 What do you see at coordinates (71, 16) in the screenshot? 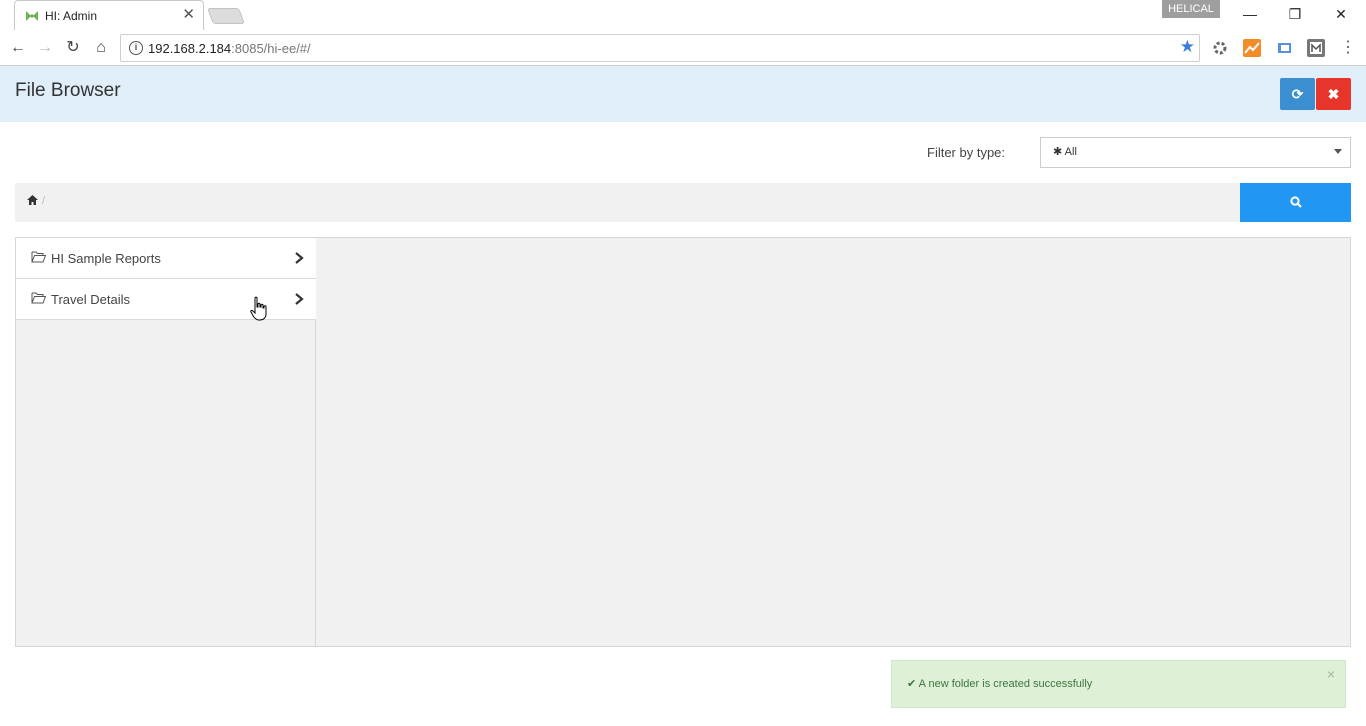
I see `tab-title: HI: Admin` at bounding box center [71, 16].